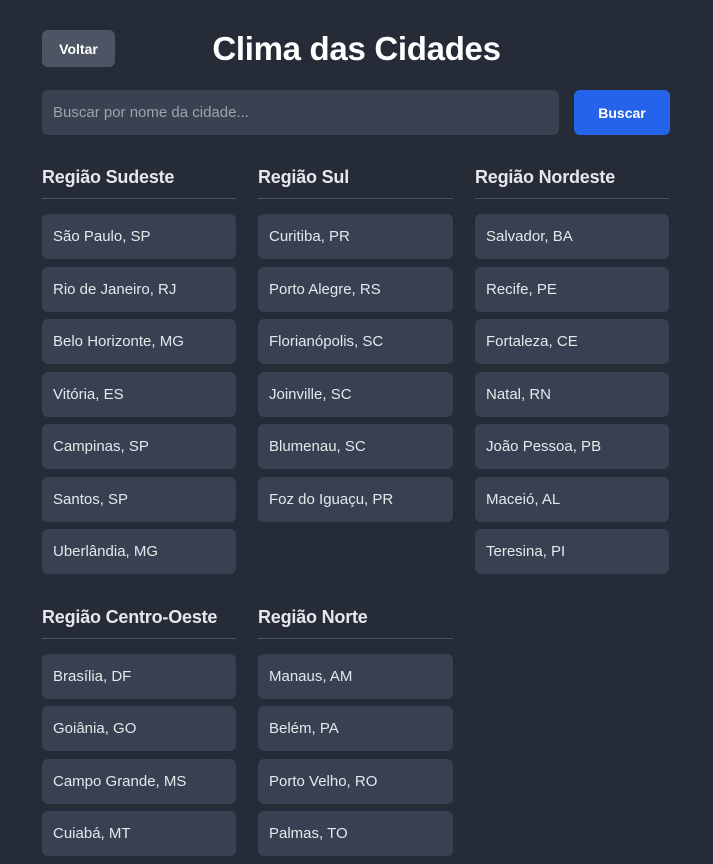 This screenshot has height=864, width=713. What do you see at coordinates (139, 621) in the screenshot?
I see `region-title: Região Centro-Oeste` at bounding box center [139, 621].